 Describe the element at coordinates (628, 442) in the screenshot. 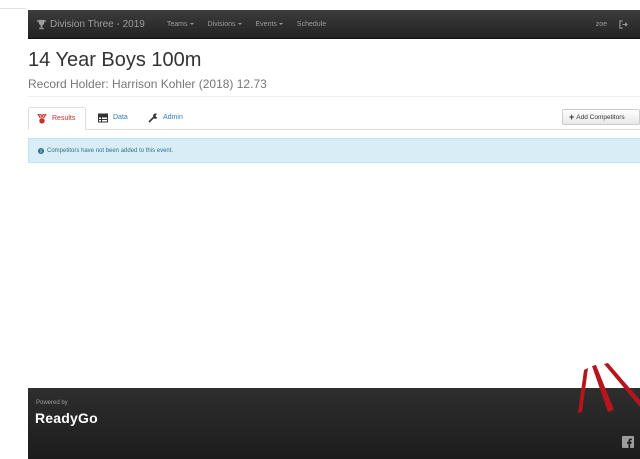

I see `facebook-icon` at that location.